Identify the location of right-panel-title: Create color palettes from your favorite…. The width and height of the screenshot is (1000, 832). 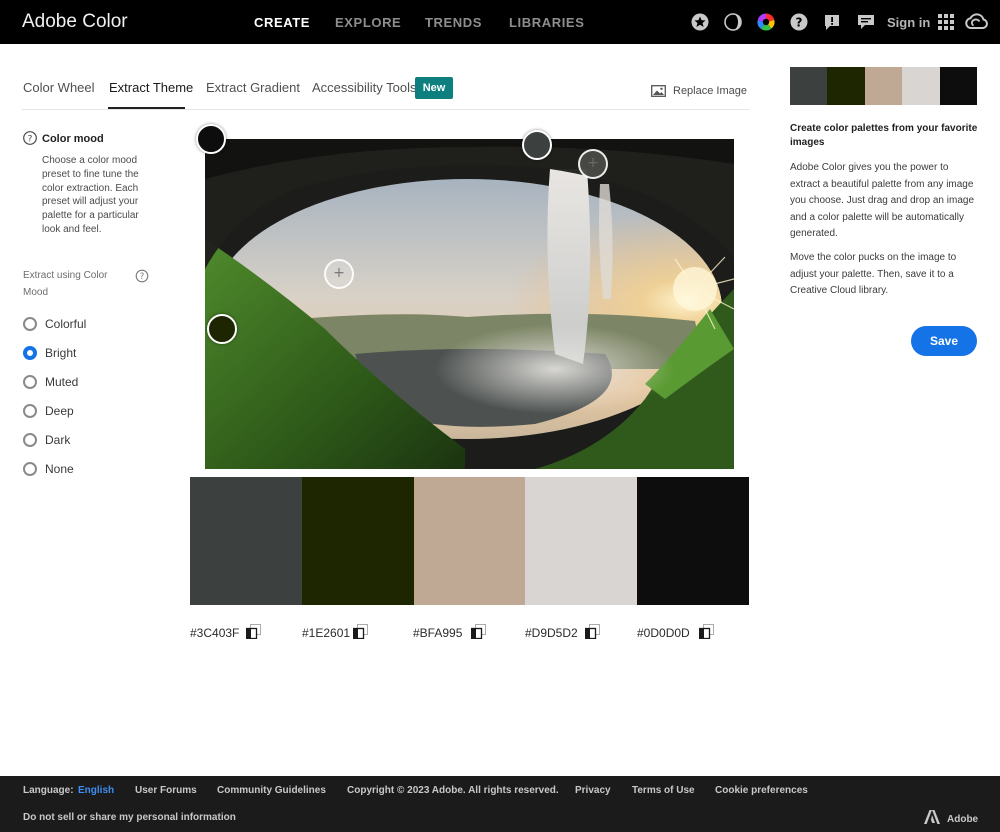
(884, 135).